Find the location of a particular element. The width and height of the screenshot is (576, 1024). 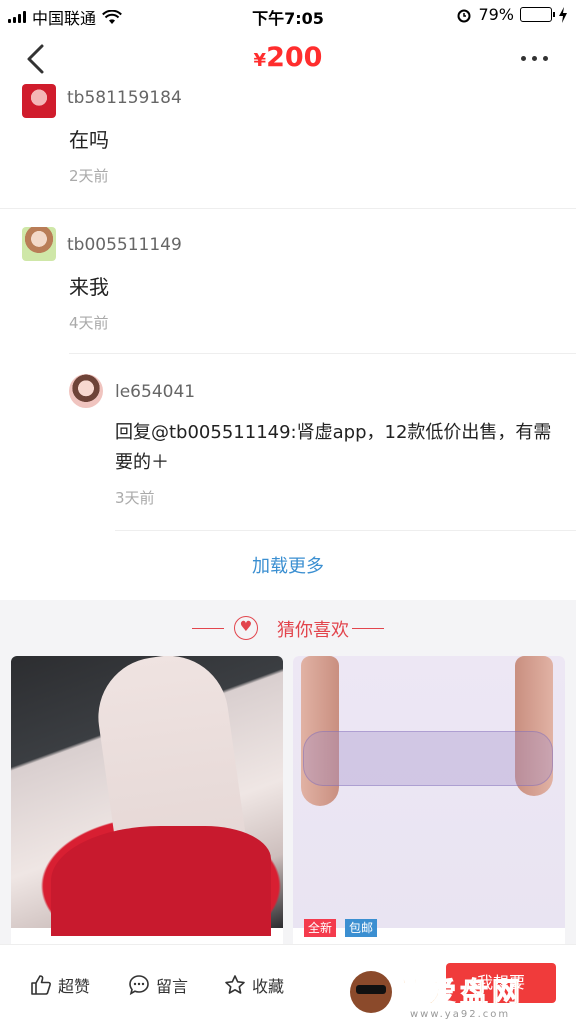

comment-text: 在吗 is located at coordinates (89, 140).